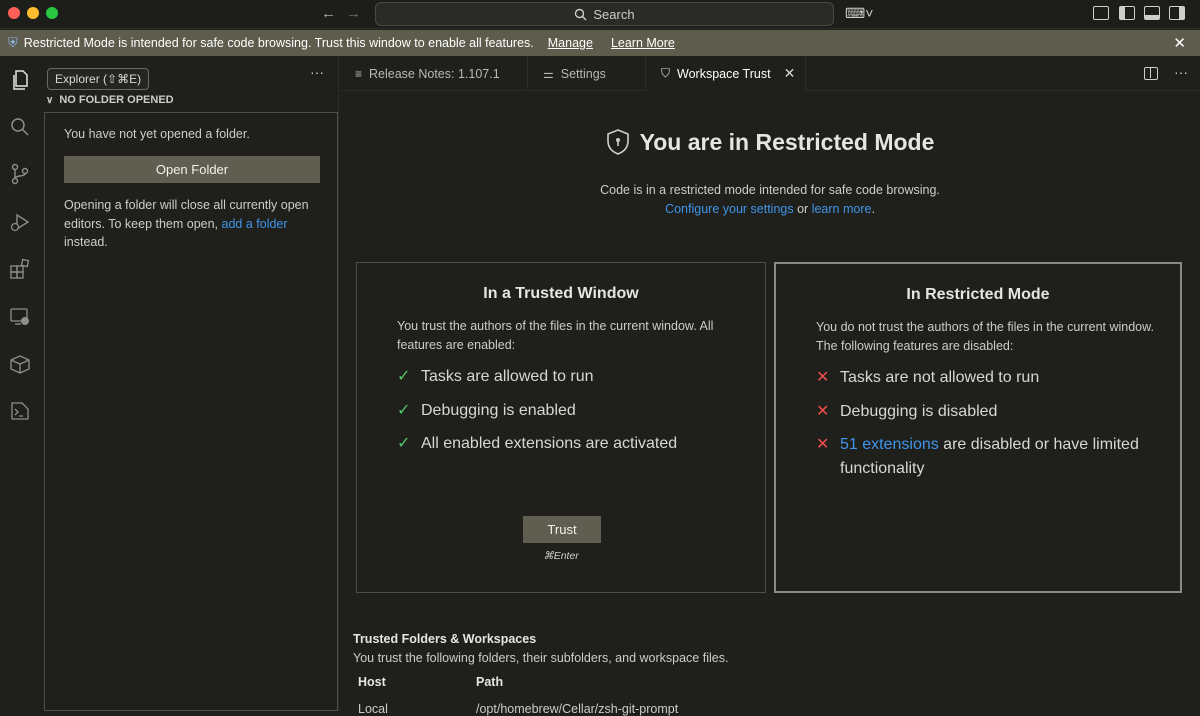  What do you see at coordinates (98, 79) in the screenshot?
I see `explorer-tooltip: Explorer (⇧⌘E)` at bounding box center [98, 79].